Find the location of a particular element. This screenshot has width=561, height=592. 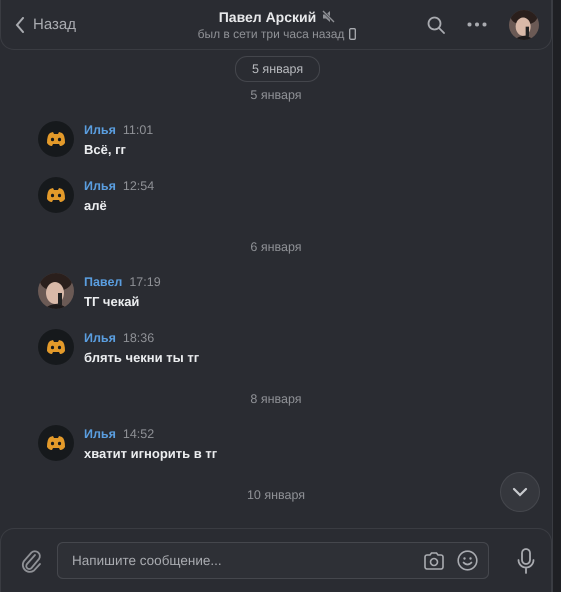

microphone-button is located at coordinates (526, 561).